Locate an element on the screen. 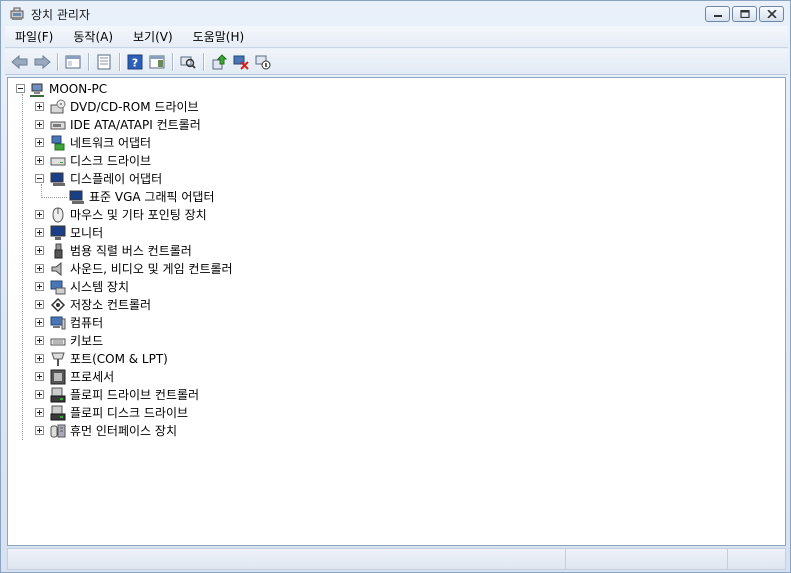 Image resolution: width=791 pixels, height=573 pixels. close-icon is located at coordinates (771, 14).